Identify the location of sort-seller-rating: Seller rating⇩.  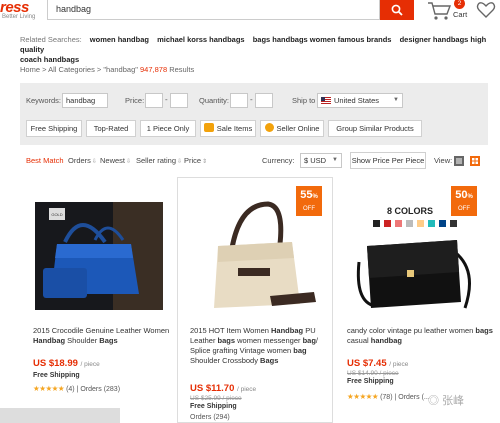
(159, 160).